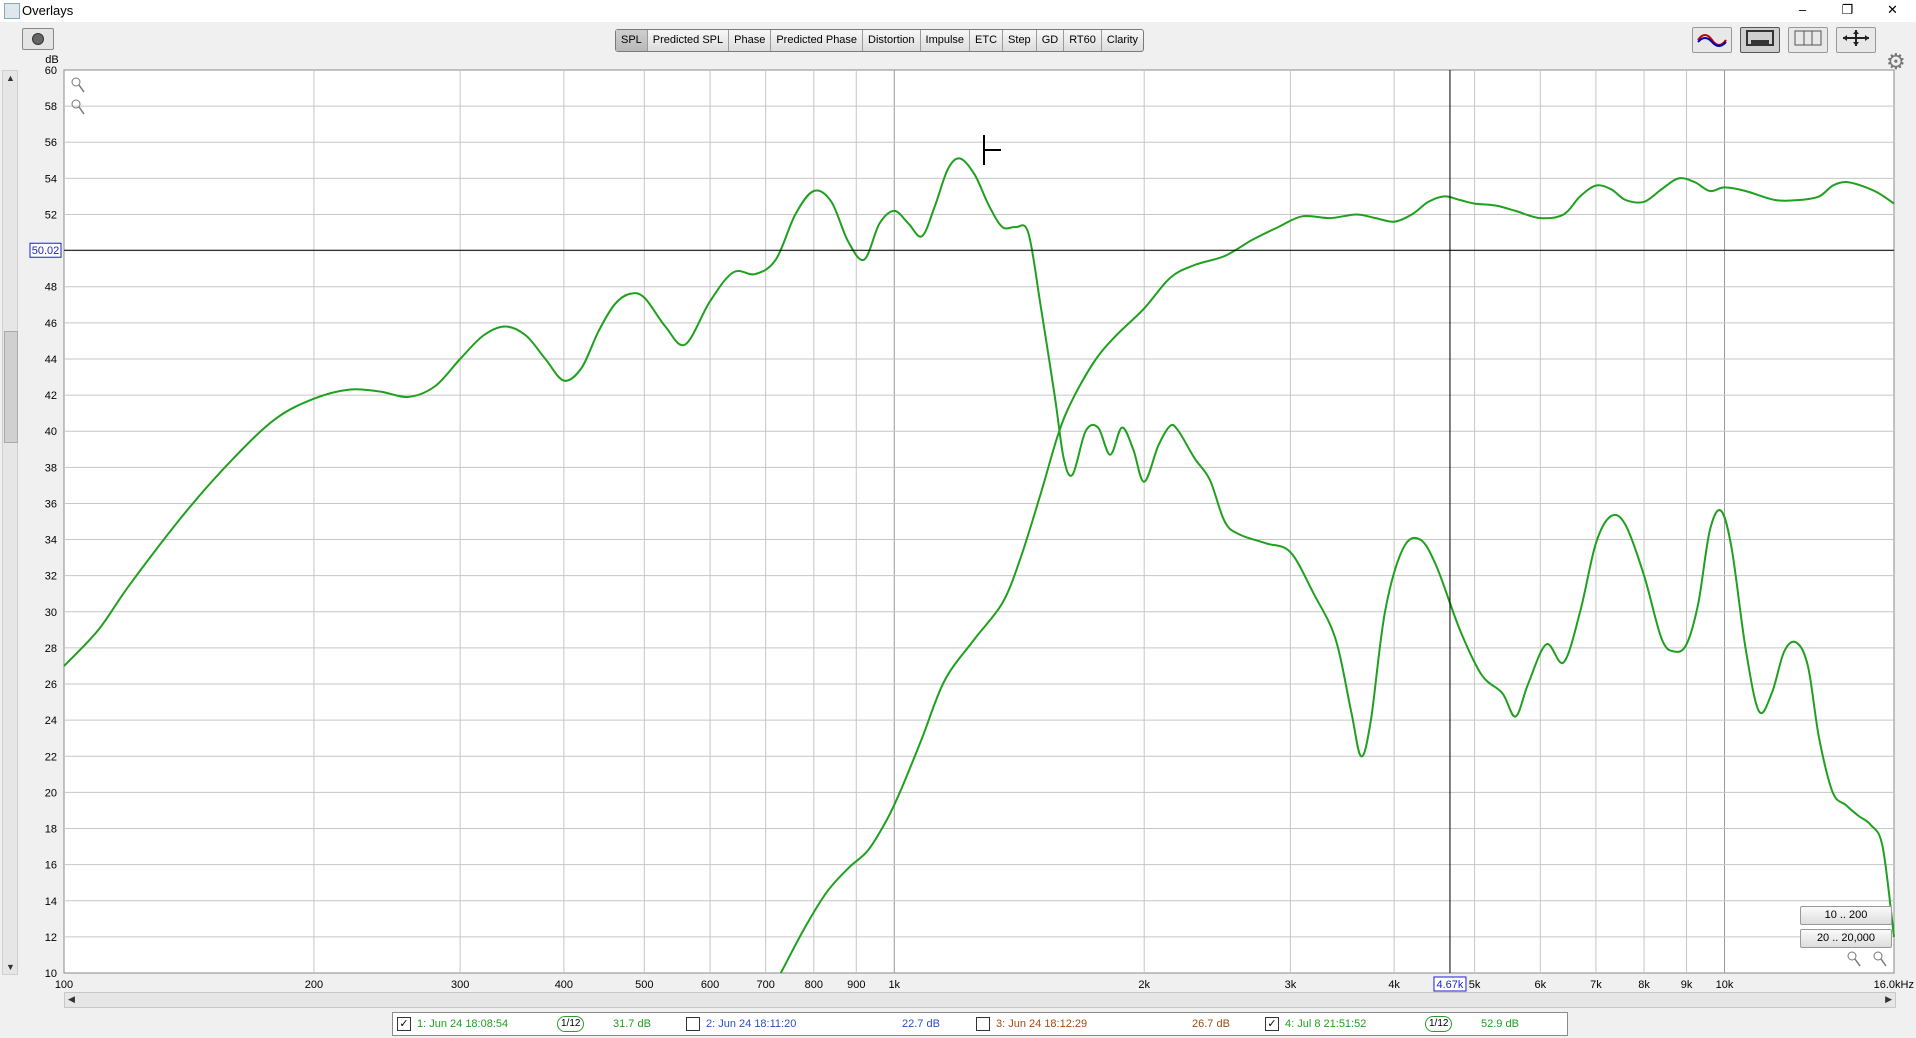  I want to click on cursor-y-readout: 50.02, so click(46, 251).